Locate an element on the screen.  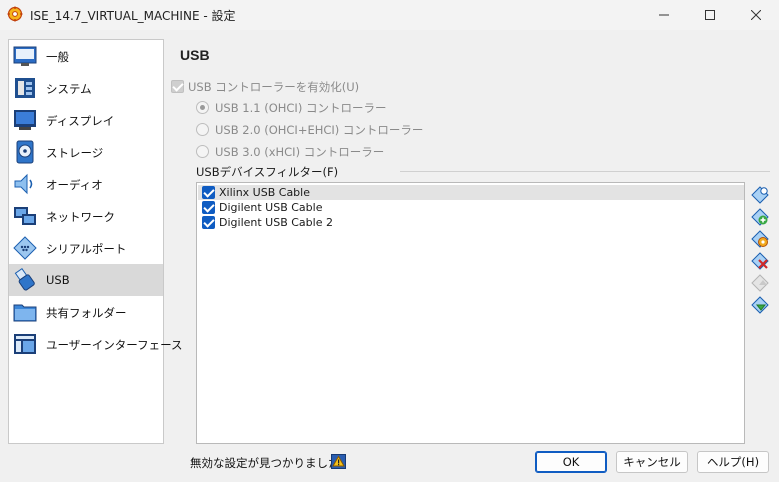
usb-icon is located at coordinates (24, 279).